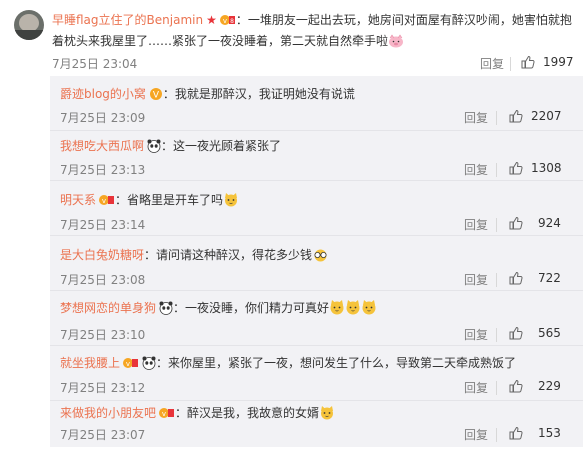  I want to click on reply-username: 梦想网恋的单身狗, so click(108, 308).